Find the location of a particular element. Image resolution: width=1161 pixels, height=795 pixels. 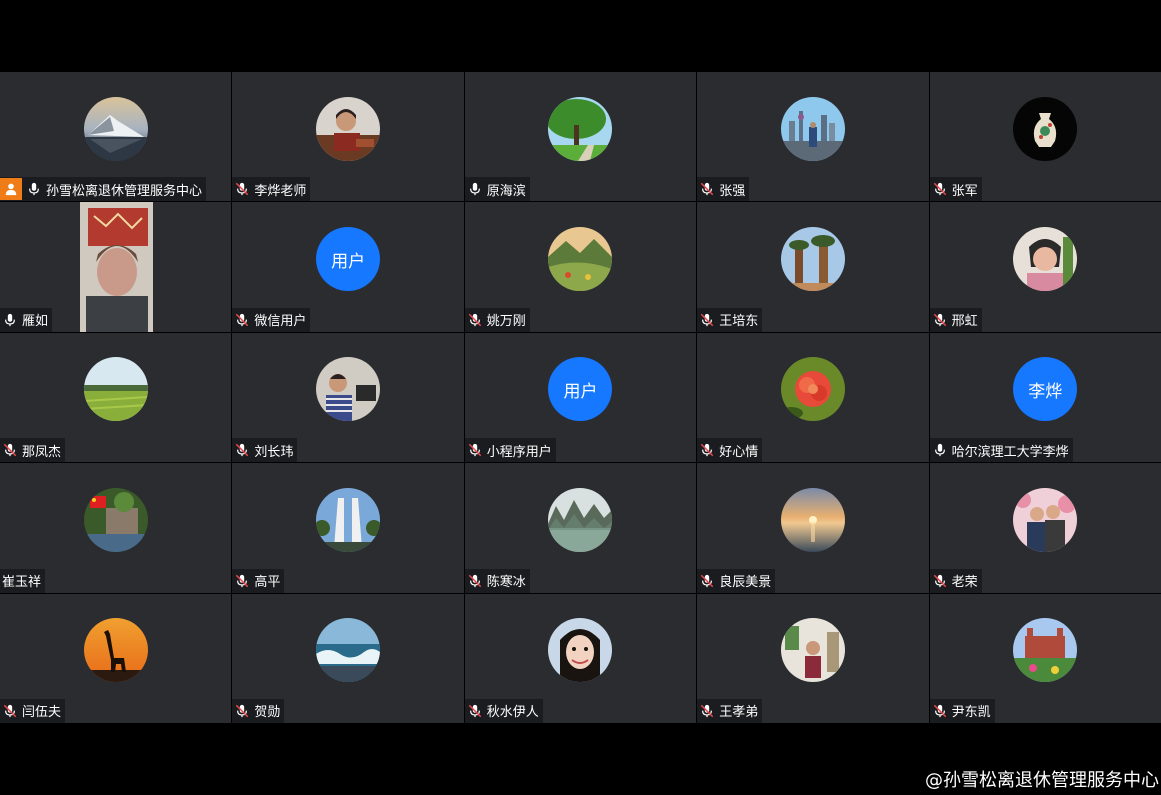

participant-name-tag: 微信用户 is located at coordinates (271, 319).